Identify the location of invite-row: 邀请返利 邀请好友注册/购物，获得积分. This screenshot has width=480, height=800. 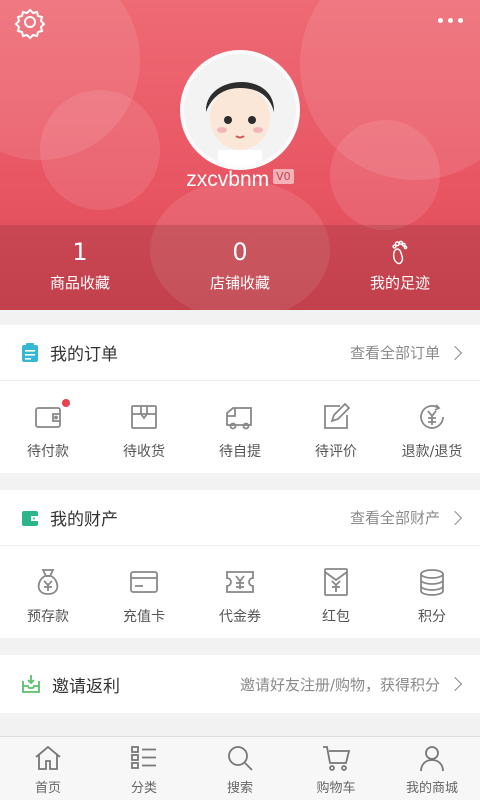
(240, 684).